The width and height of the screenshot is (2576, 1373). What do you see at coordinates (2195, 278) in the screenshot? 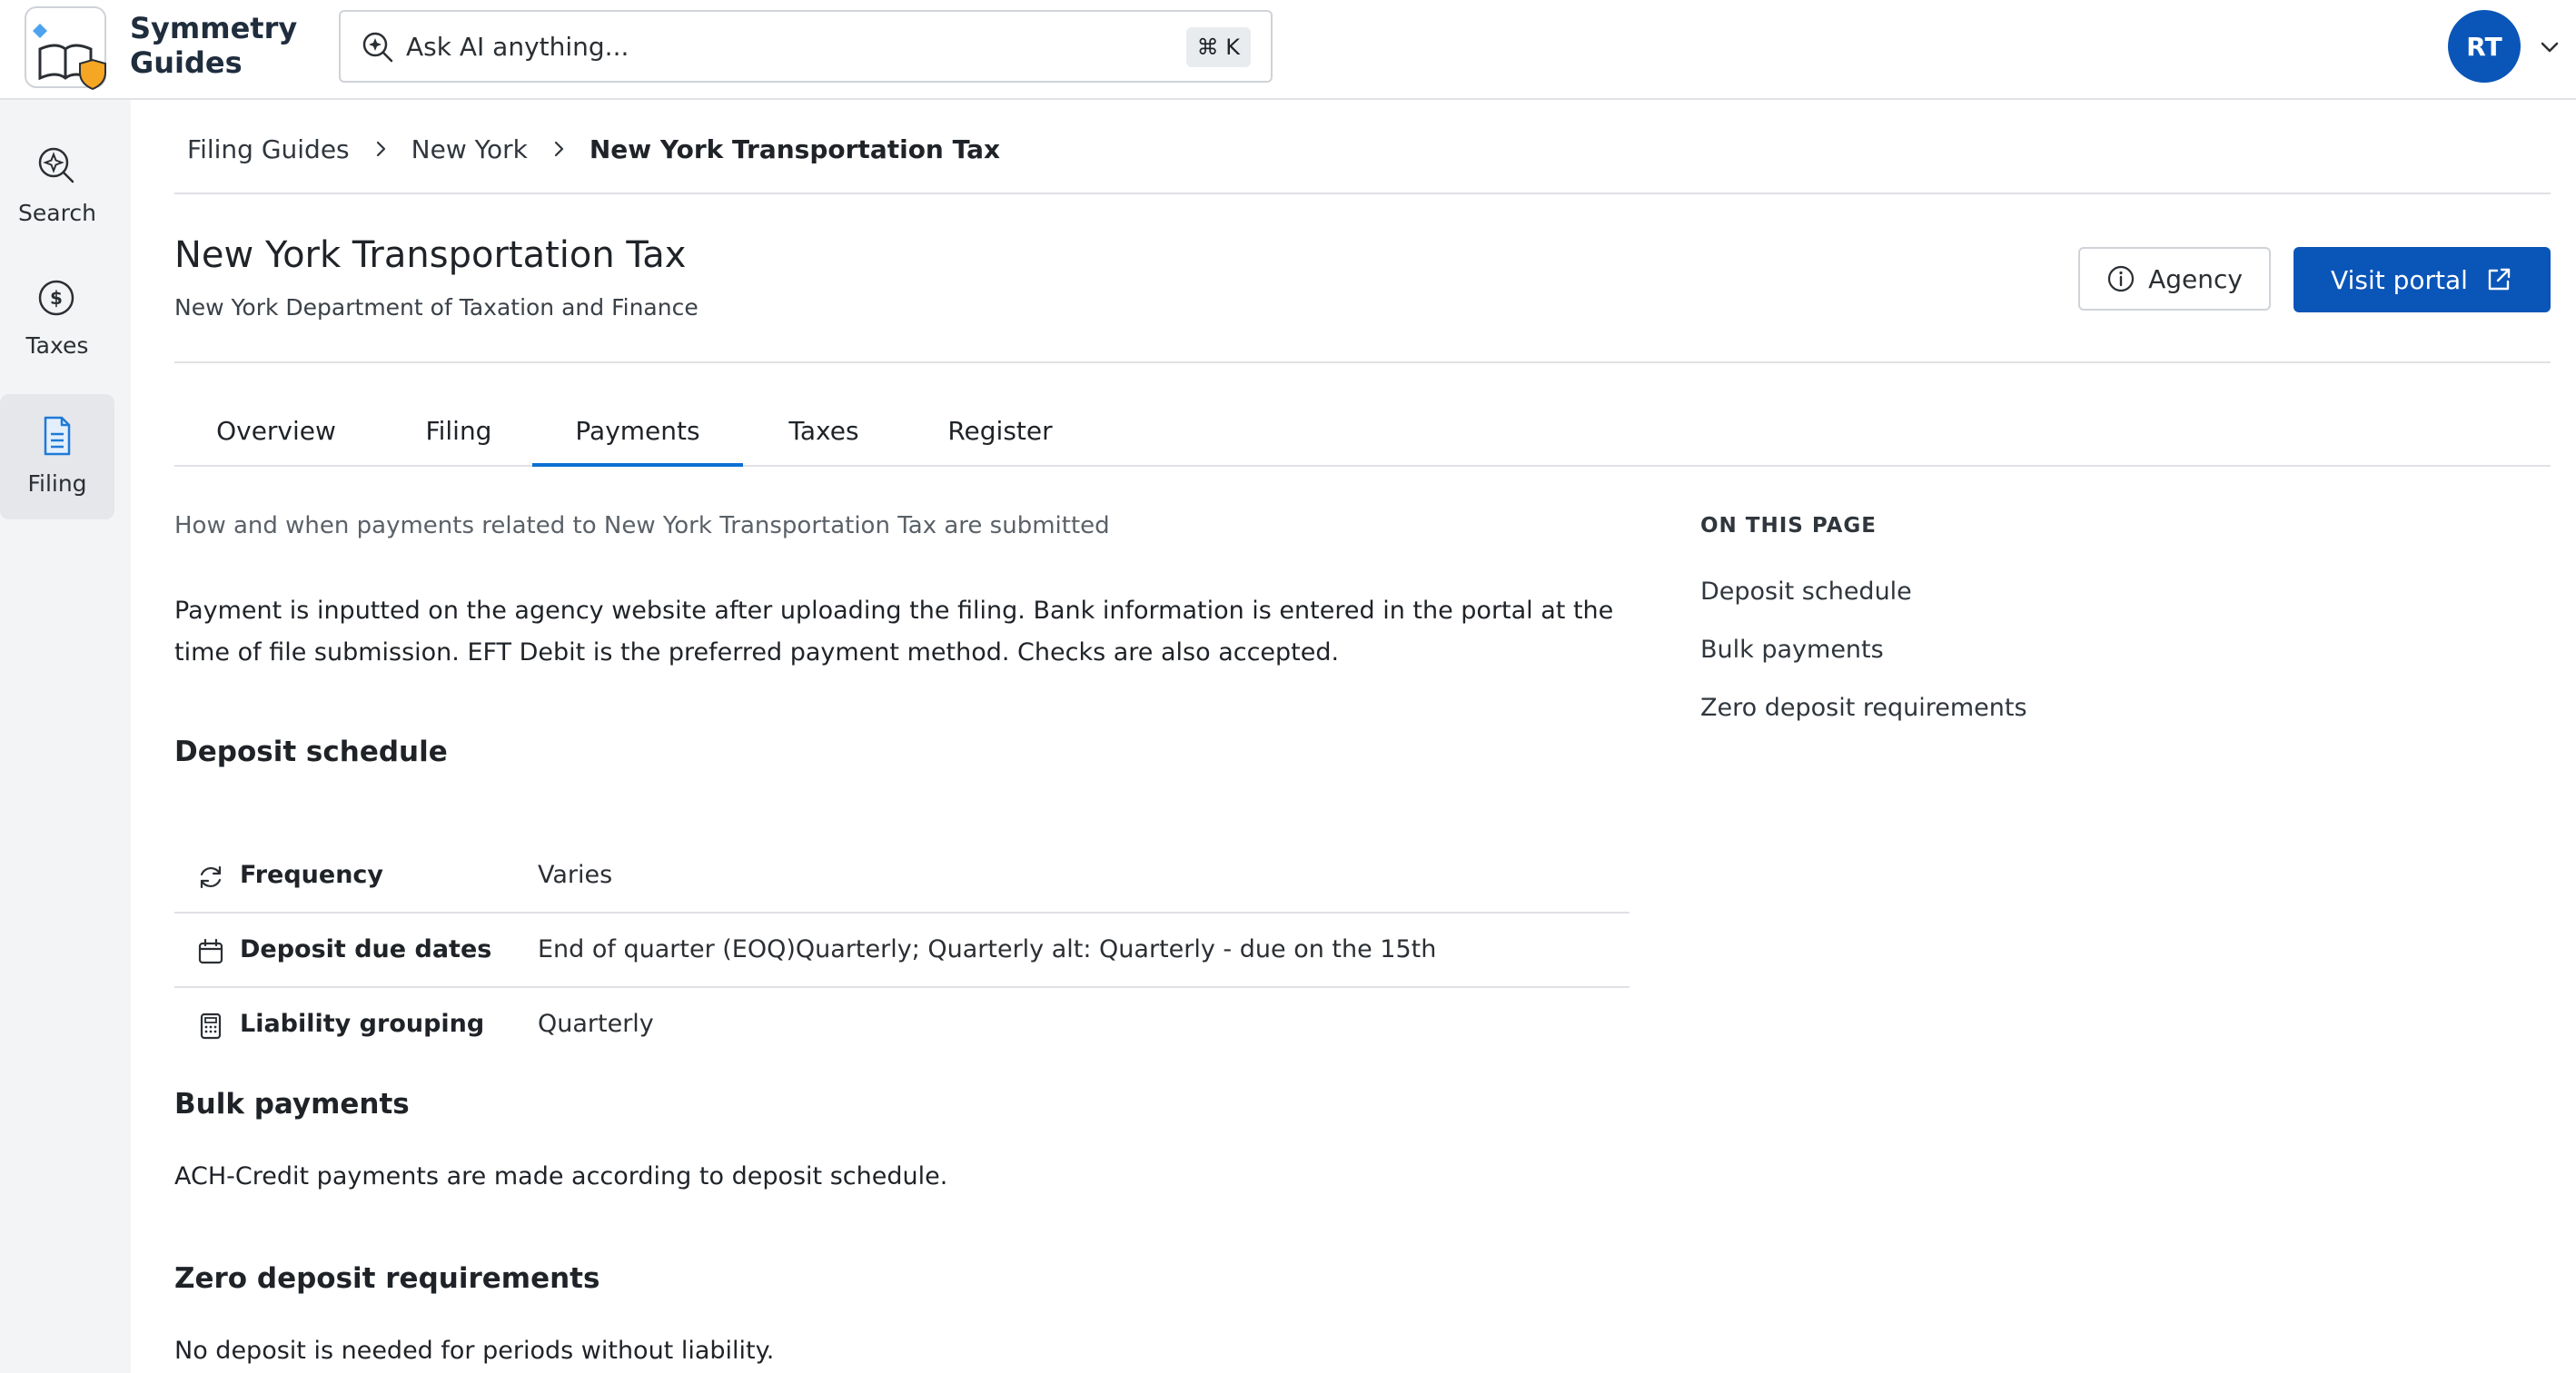
I see `agency-button-label: Agency` at bounding box center [2195, 278].